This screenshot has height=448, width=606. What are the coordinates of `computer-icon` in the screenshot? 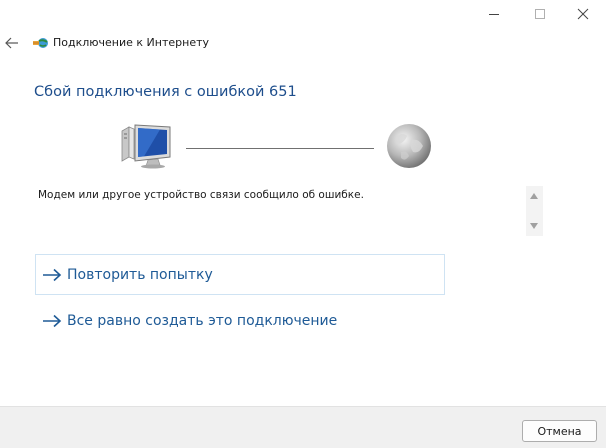 It's located at (146, 146).